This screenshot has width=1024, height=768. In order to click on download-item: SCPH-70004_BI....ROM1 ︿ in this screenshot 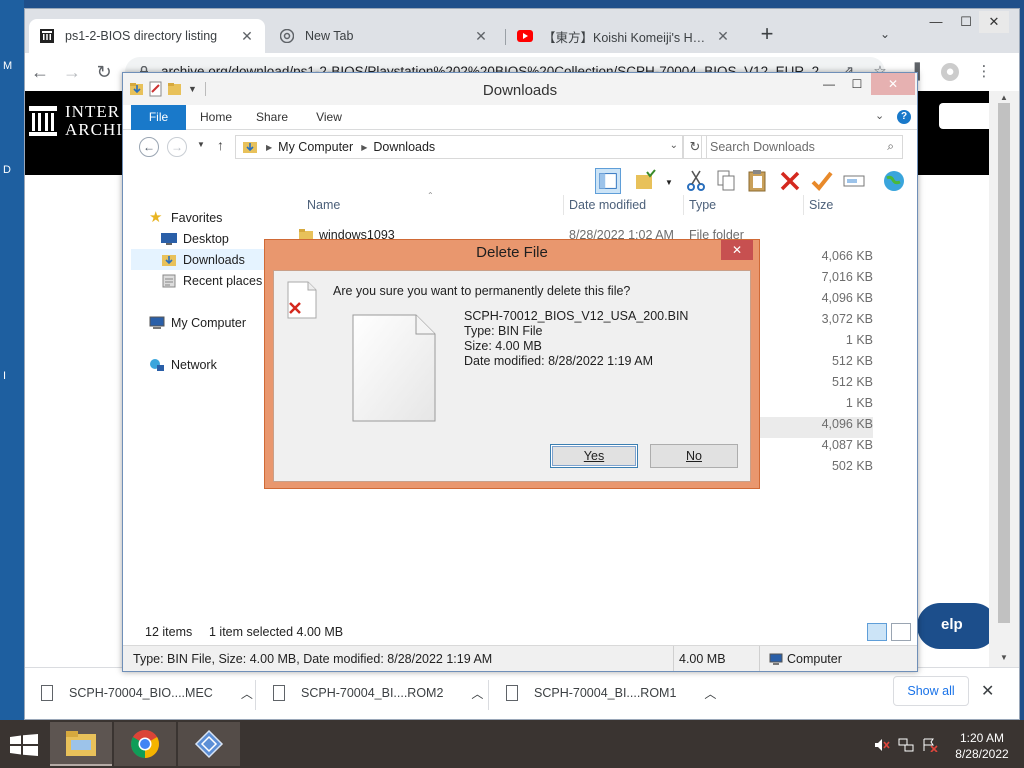, I will do `click(611, 693)`.